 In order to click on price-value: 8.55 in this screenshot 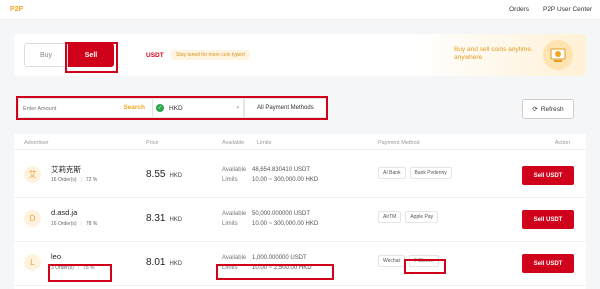, I will do `click(156, 174)`.